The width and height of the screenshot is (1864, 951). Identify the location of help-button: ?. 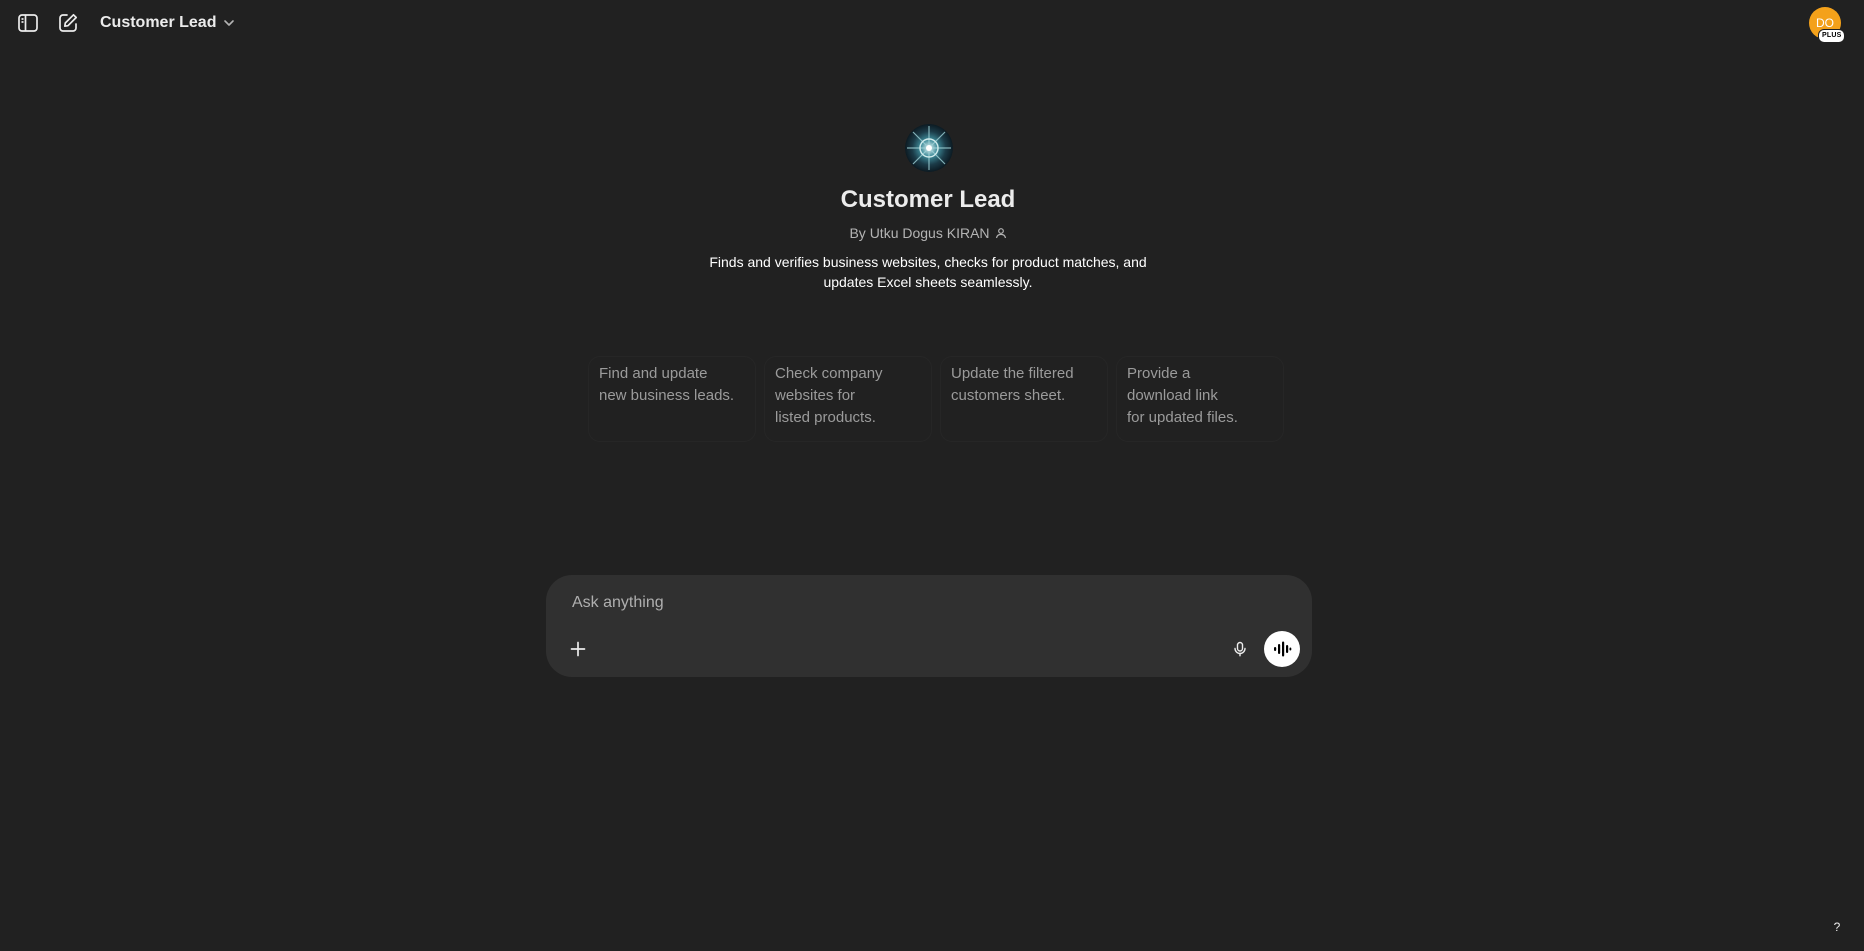
(1837, 927).